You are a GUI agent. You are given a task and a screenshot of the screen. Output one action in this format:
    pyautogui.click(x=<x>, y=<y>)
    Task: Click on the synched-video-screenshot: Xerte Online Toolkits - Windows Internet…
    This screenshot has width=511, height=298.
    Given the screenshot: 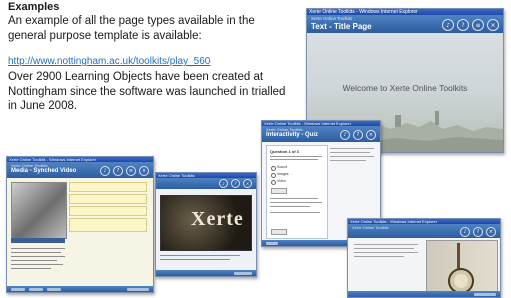 What is the action you would take?
    pyautogui.click(x=80, y=224)
    